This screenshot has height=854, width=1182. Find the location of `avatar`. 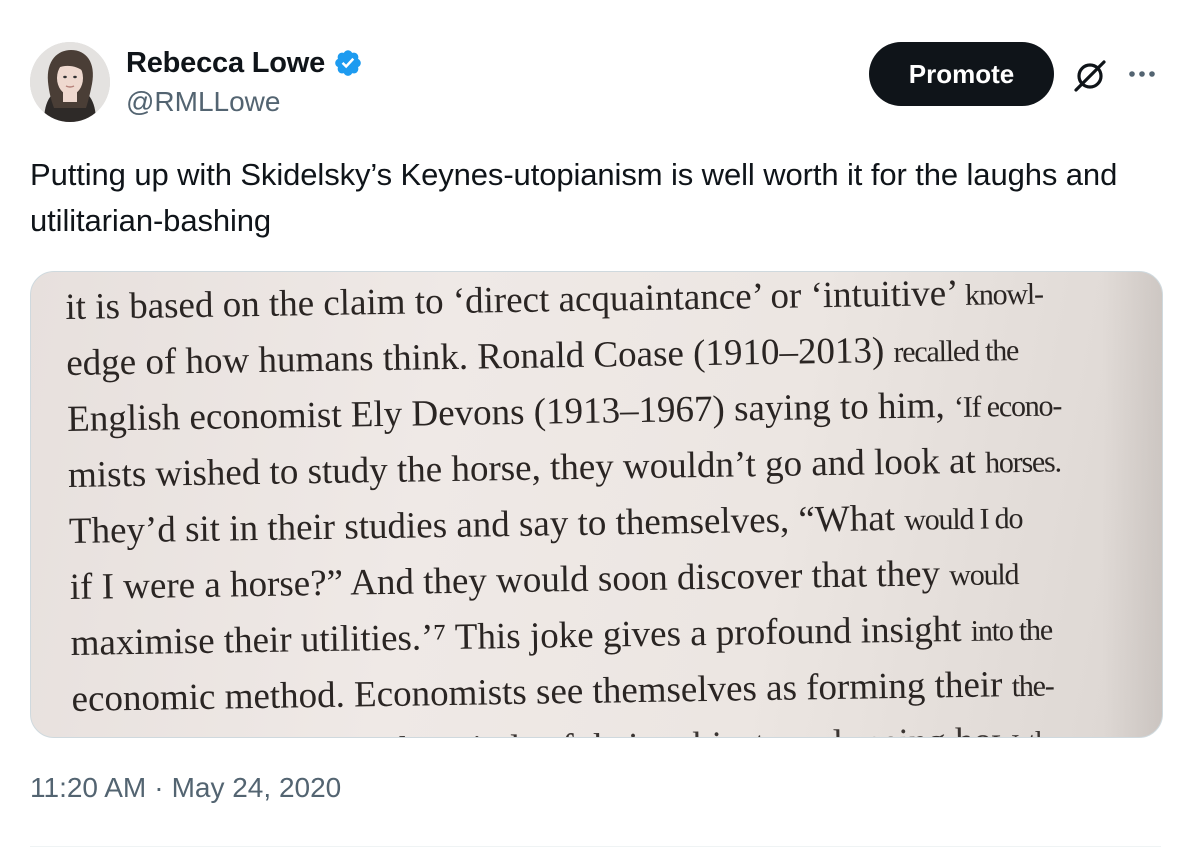

avatar is located at coordinates (70, 82).